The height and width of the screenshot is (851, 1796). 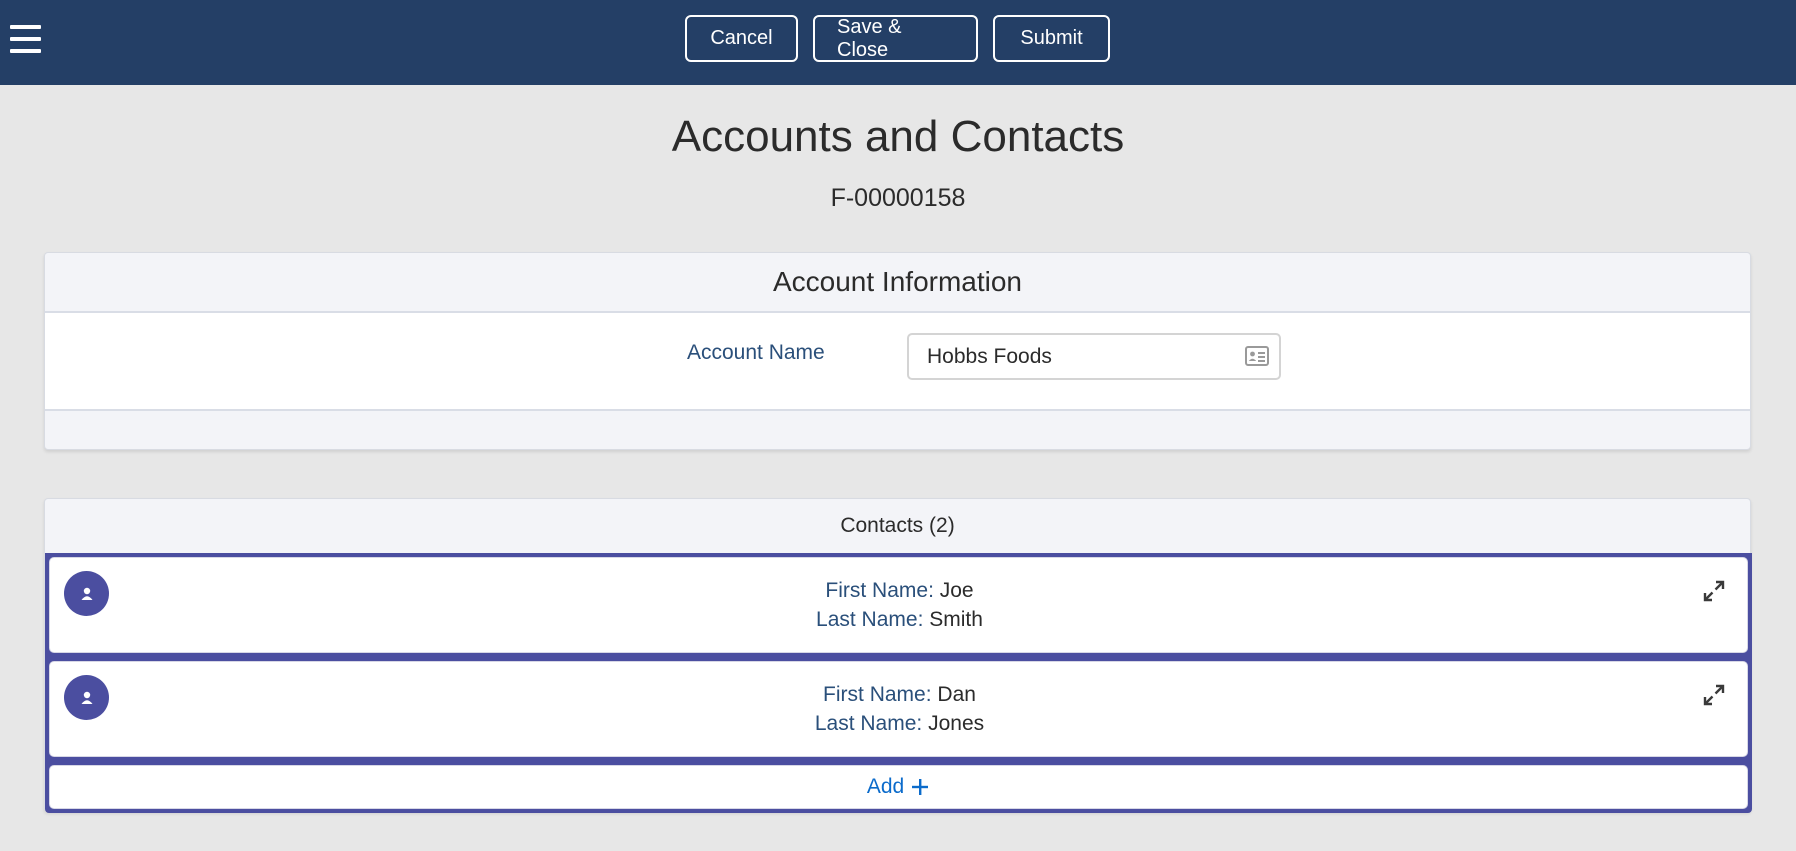 I want to click on contact-fields: First Name: Joe Last Name: Smith, so click(x=899, y=605).